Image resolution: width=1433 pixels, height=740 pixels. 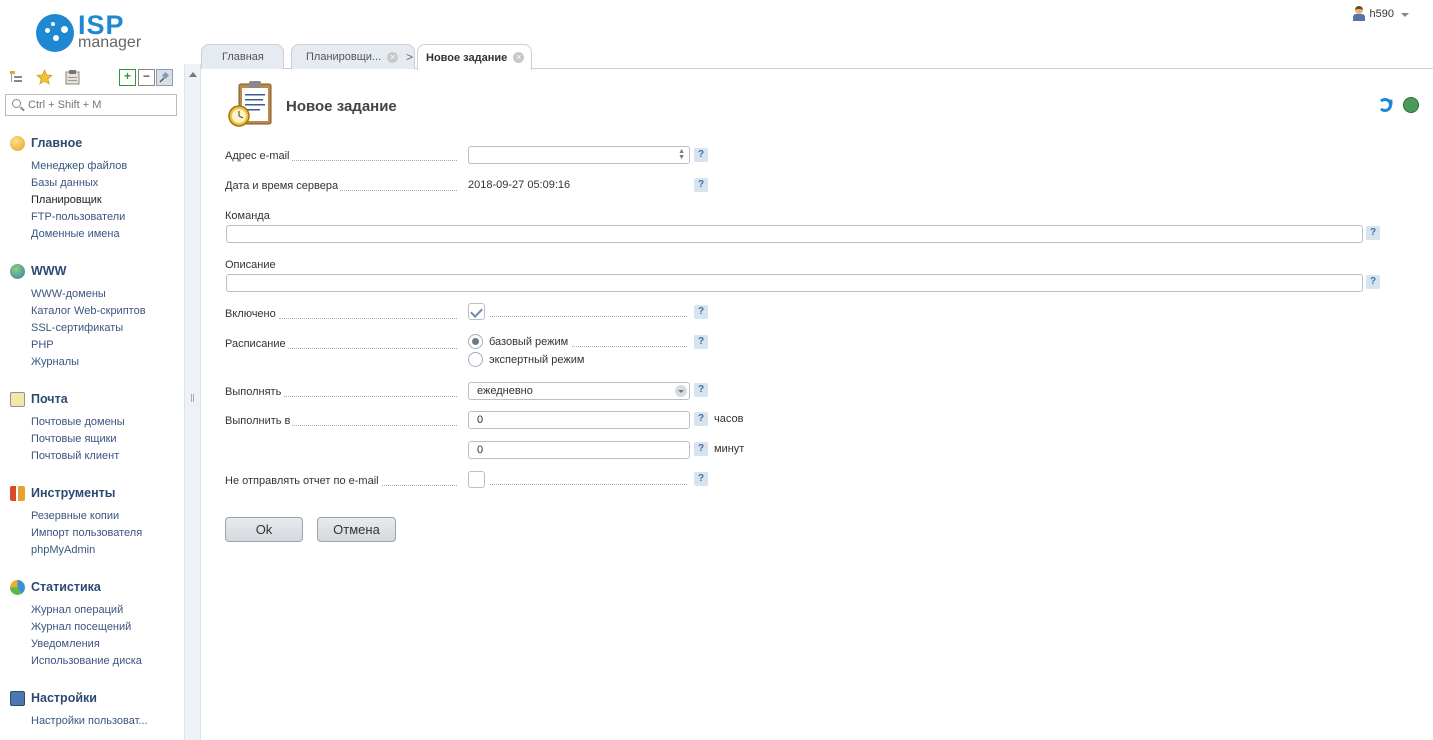 What do you see at coordinates (88, 311) in the screenshot?
I see `sidebar-item-web-scripts: Каталог Web-скриптов` at bounding box center [88, 311].